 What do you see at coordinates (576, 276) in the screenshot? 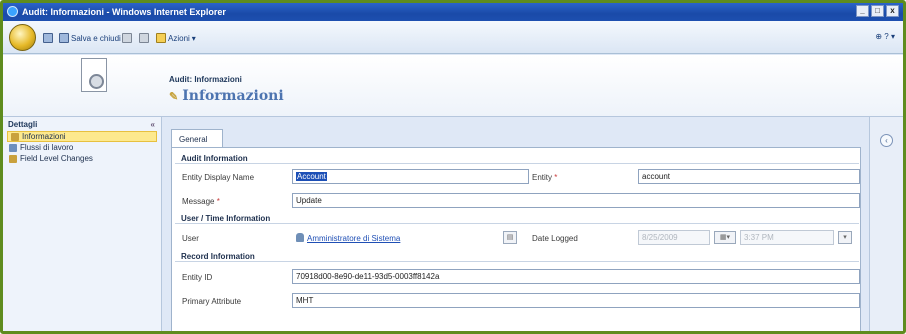
I see `entity-id-field: 70918d00-8e90-de11-93d5-0003ff8142a` at bounding box center [576, 276].